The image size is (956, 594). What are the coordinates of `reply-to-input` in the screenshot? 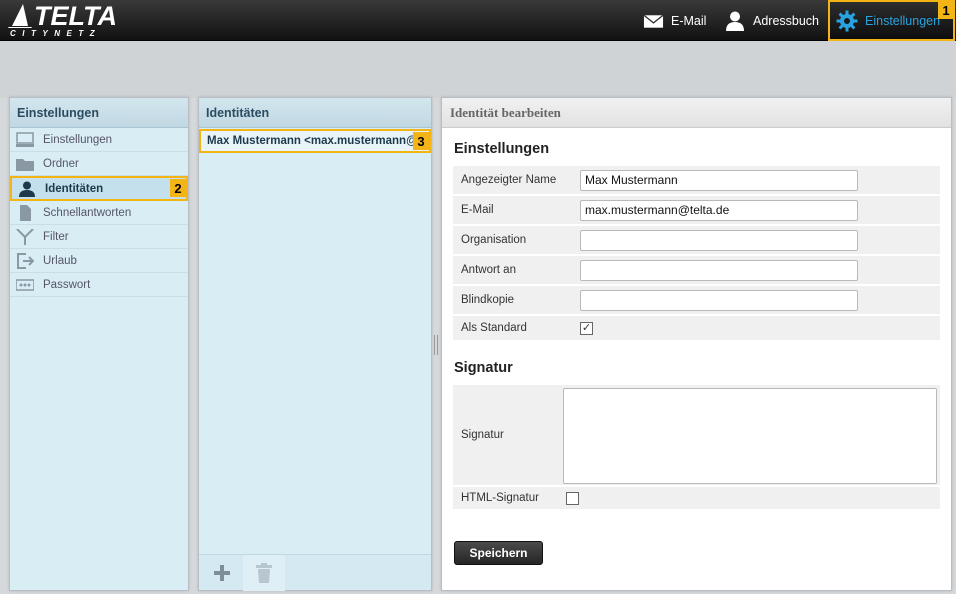 It's located at (719, 270).